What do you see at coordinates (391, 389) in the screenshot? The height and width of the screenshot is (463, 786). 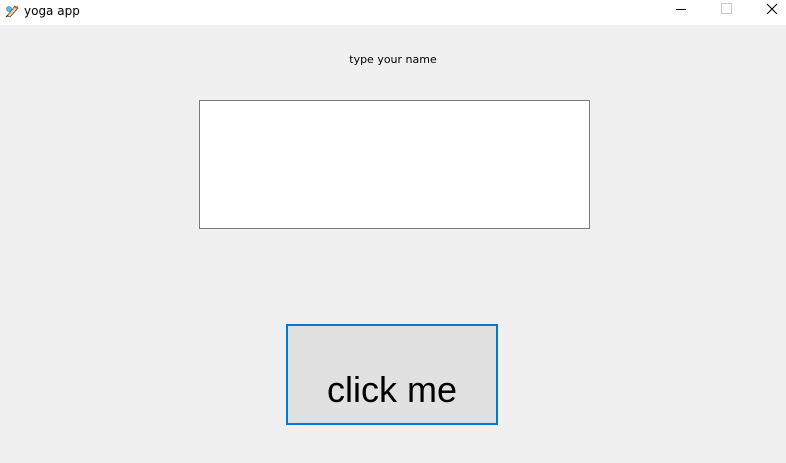 I see `click-me-button-label: click me` at bounding box center [391, 389].